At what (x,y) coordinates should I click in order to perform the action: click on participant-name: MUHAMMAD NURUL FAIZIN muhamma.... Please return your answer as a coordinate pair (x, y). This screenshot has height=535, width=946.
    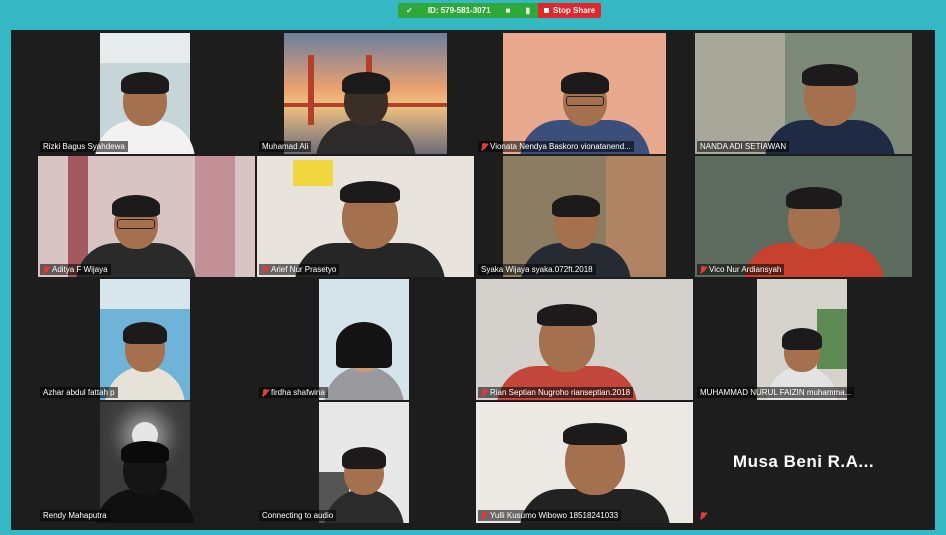
    Looking at the image, I should click on (776, 392).